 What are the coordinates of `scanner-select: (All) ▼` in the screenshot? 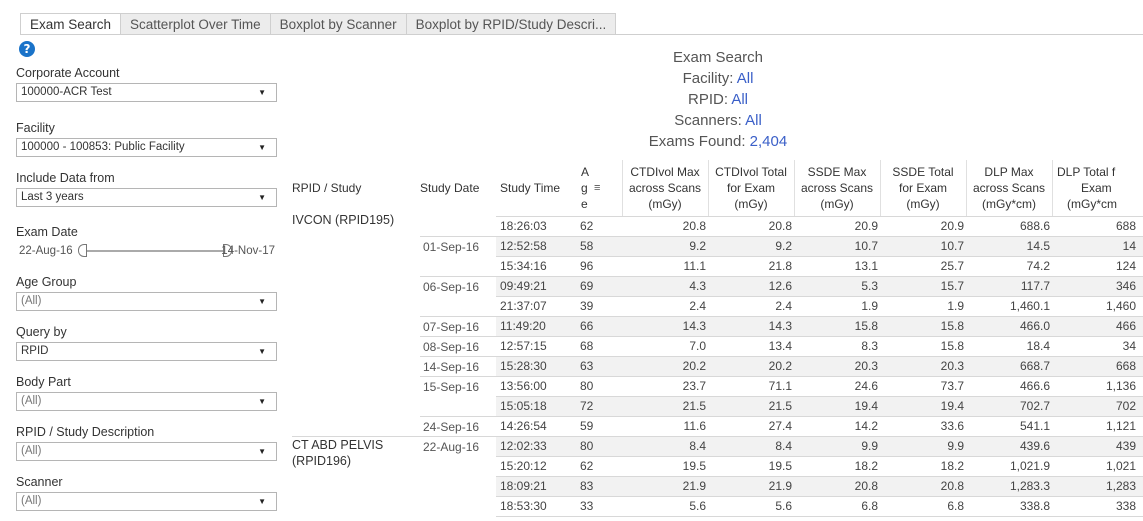 It's located at (146, 501).